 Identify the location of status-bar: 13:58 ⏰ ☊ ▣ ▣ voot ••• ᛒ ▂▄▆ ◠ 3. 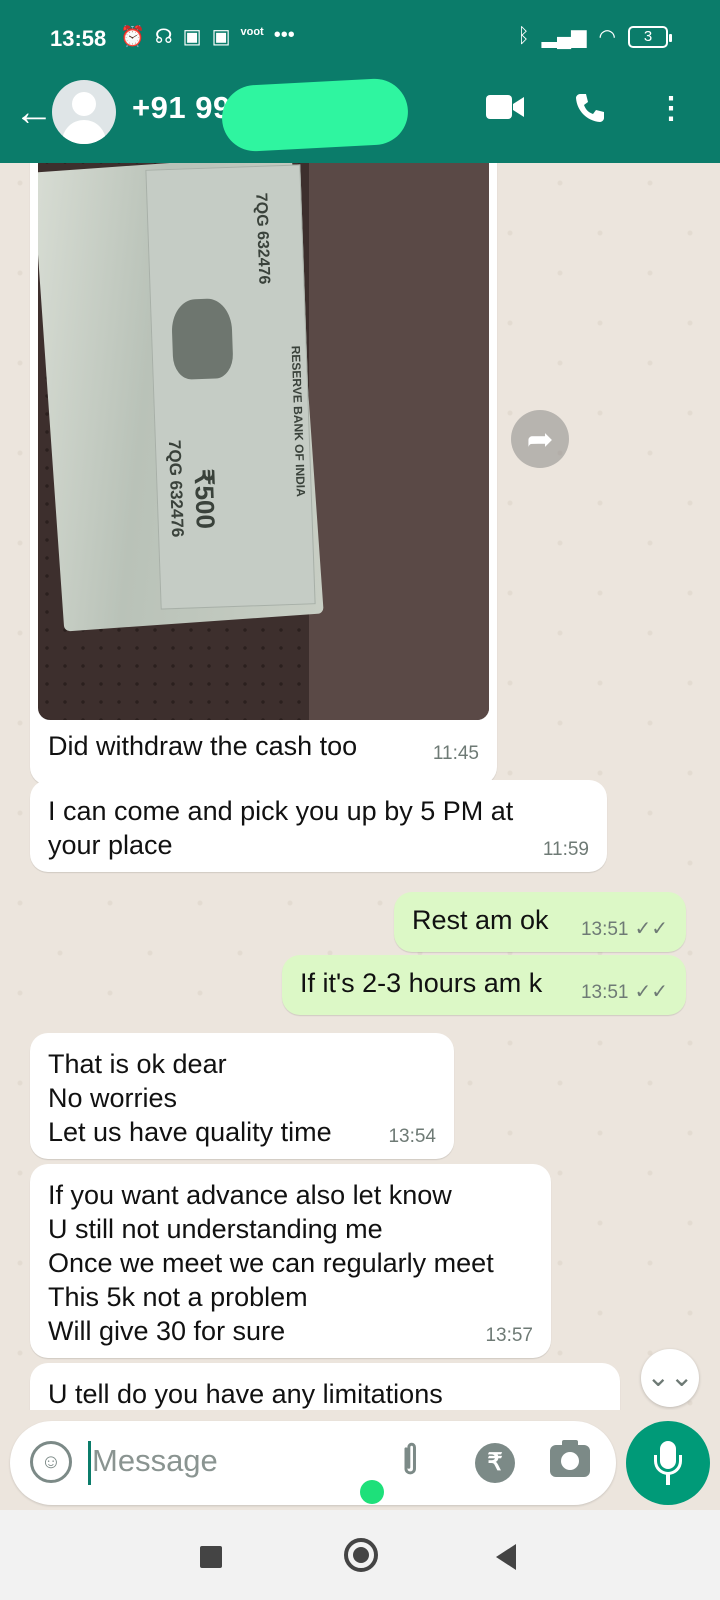
(360, 40).